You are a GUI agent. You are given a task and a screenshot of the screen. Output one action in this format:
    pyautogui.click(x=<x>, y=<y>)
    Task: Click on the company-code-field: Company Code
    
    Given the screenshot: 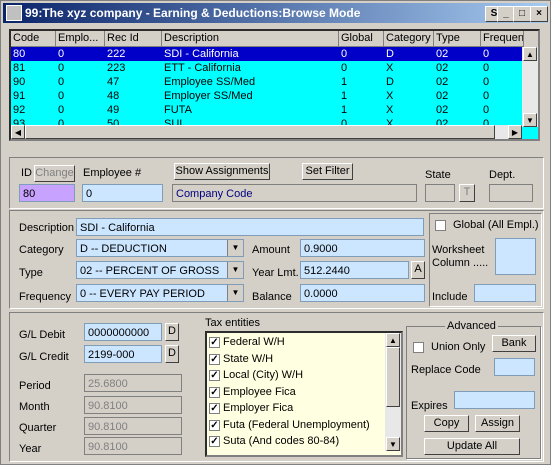 What is the action you would take?
    pyautogui.click(x=294, y=193)
    